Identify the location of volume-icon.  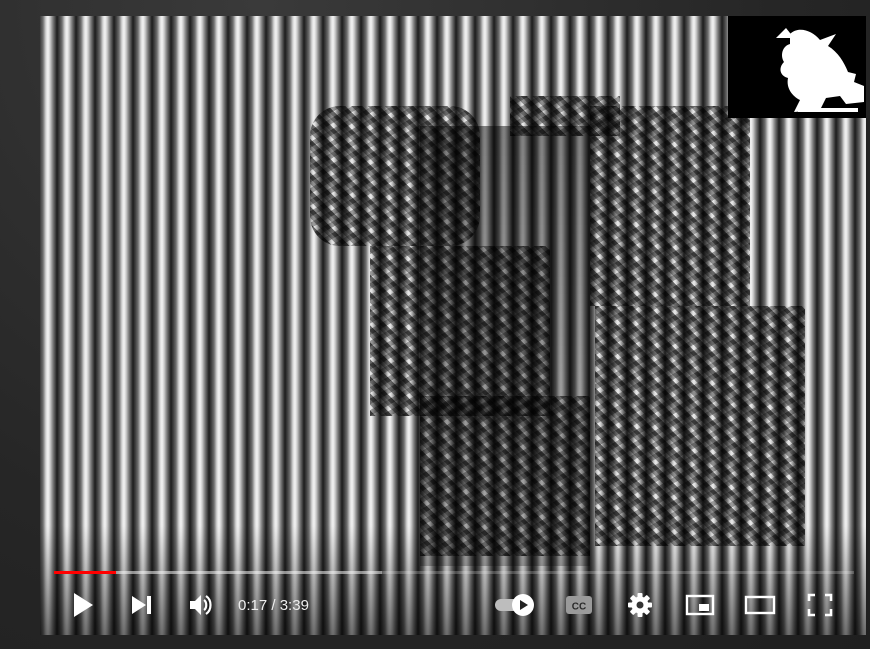
(201, 605).